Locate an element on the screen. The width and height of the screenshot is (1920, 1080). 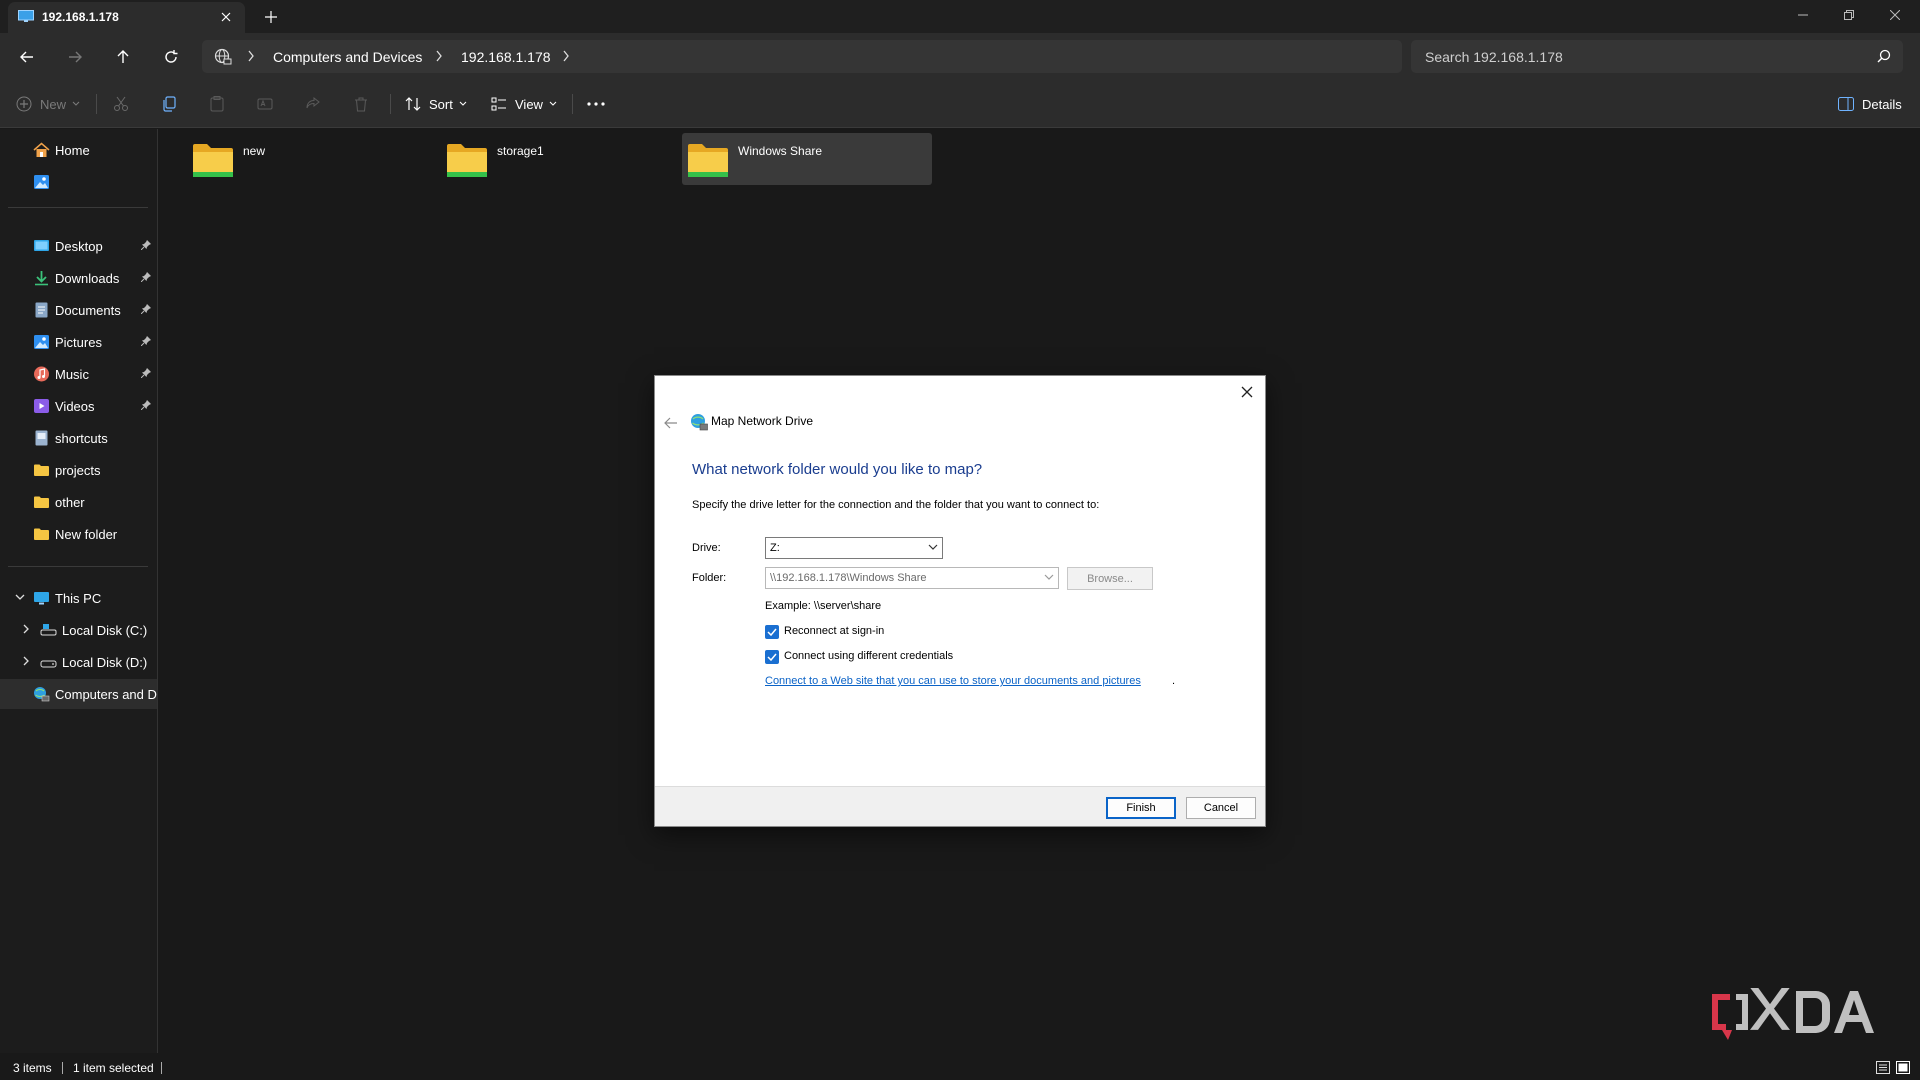
paste-button is located at coordinates (221, 104).